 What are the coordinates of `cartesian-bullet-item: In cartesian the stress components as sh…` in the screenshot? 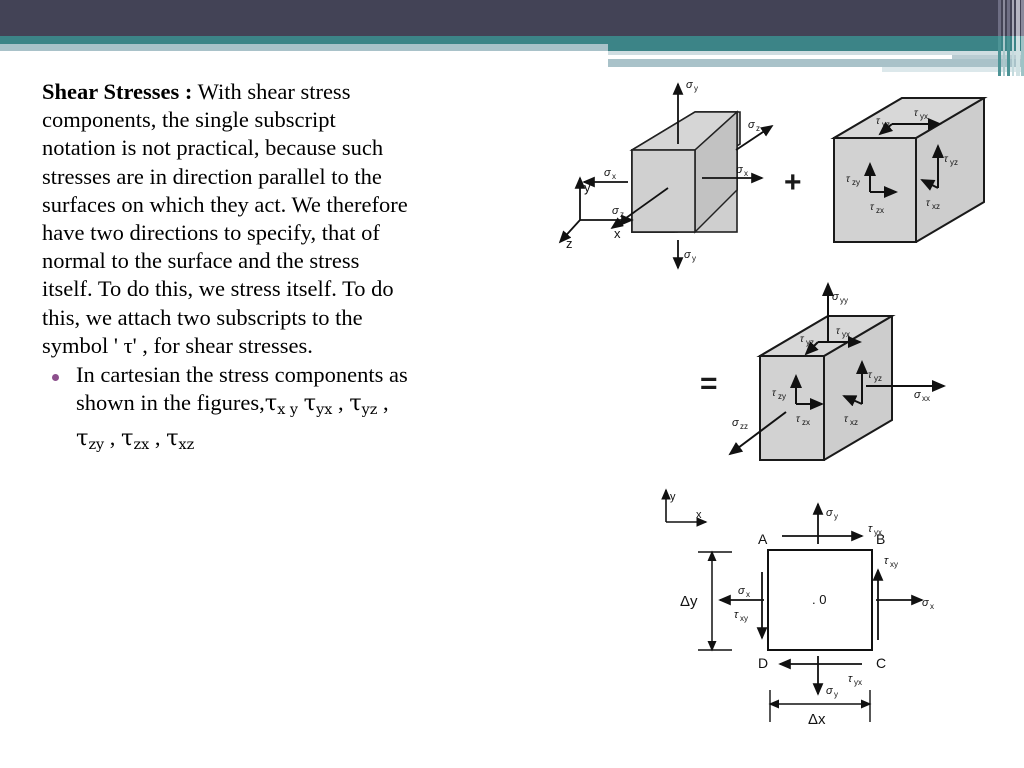 It's located at (228, 410).